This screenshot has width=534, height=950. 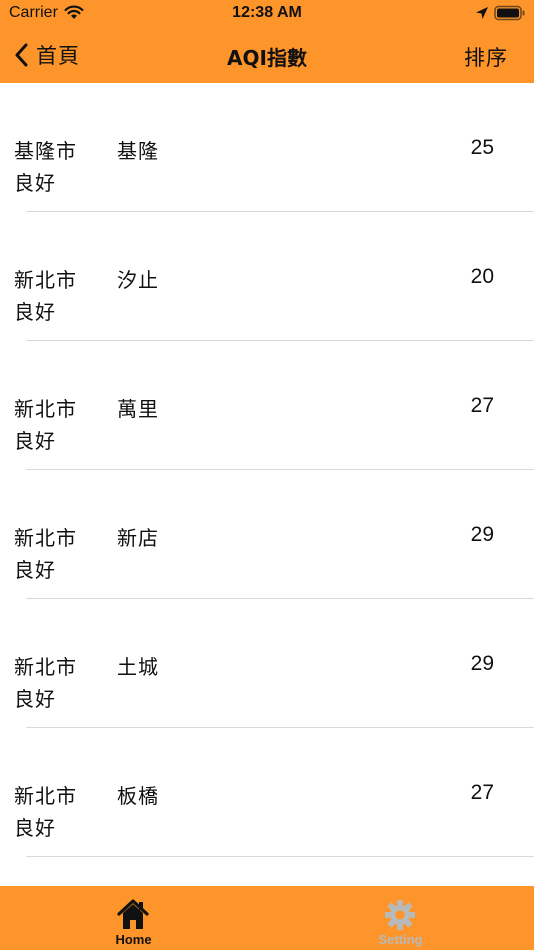 What do you see at coordinates (133, 939) in the screenshot?
I see `tab-home-label: Home` at bounding box center [133, 939].